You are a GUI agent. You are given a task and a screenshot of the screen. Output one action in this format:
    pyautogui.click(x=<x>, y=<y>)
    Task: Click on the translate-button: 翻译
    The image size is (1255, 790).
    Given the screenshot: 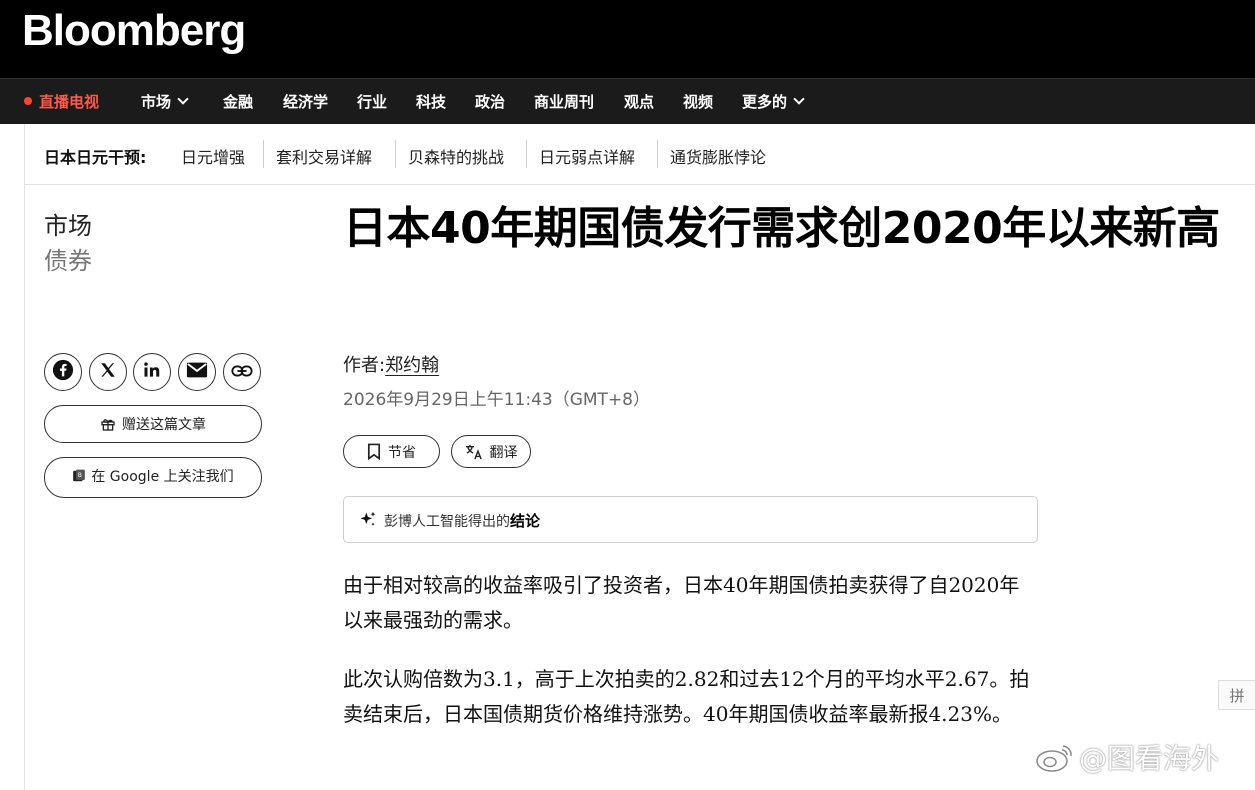 What is the action you would take?
    pyautogui.click(x=491, y=451)
    